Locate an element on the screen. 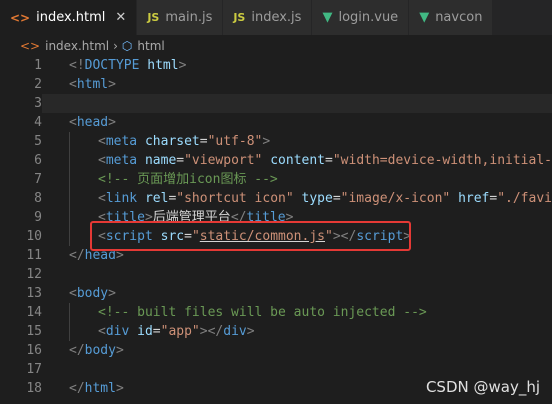  tab-label: login.vue is located at coordinates (368, 17).